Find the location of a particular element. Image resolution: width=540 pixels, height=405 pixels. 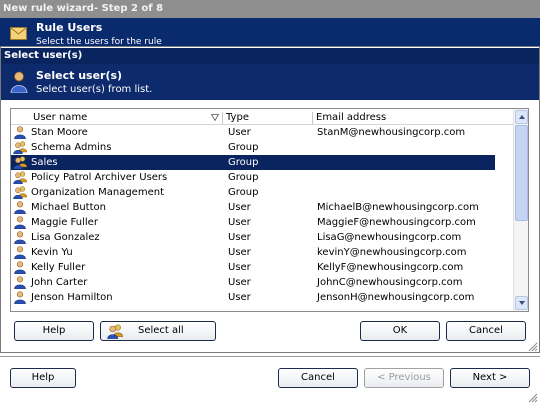

dialog-help-label: Help is located at coordinates (54, 330).